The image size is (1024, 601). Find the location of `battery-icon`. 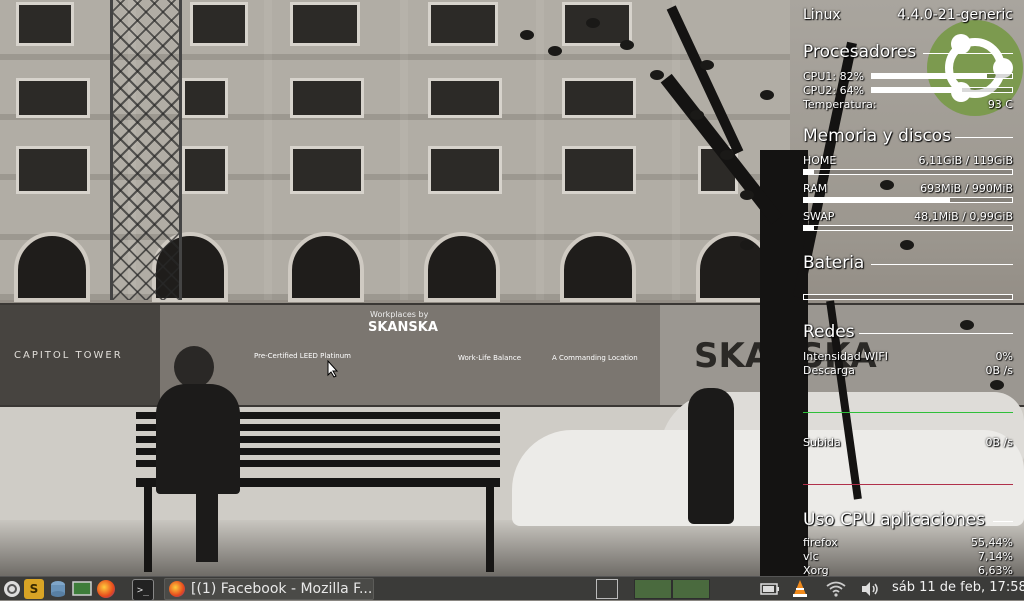

battery-icon is located at coordinates (770, 589).